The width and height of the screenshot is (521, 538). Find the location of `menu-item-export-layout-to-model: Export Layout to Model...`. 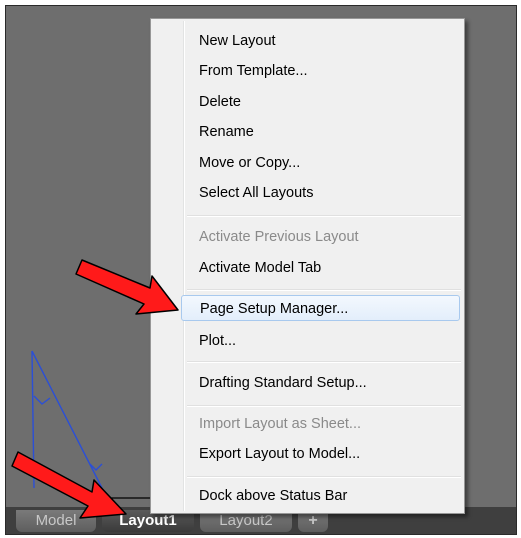

menu-item-export-layout-to-model: Export Layout to Model... is located at coordinates (323, 454).